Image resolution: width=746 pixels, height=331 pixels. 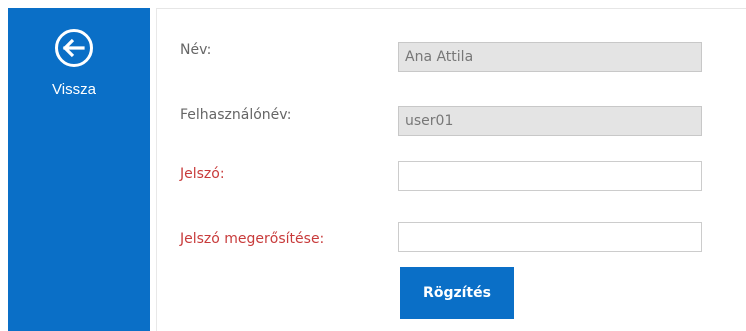 What do you see at coordinates (550, 121) in the screenshot?
I see `username-field` at bounding box center [550, 121].